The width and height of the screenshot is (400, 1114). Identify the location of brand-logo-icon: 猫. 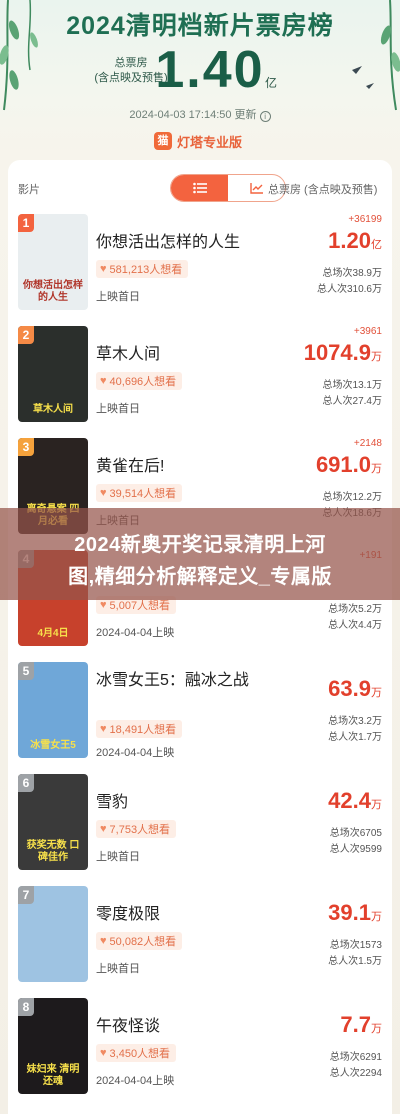
(163, 141).